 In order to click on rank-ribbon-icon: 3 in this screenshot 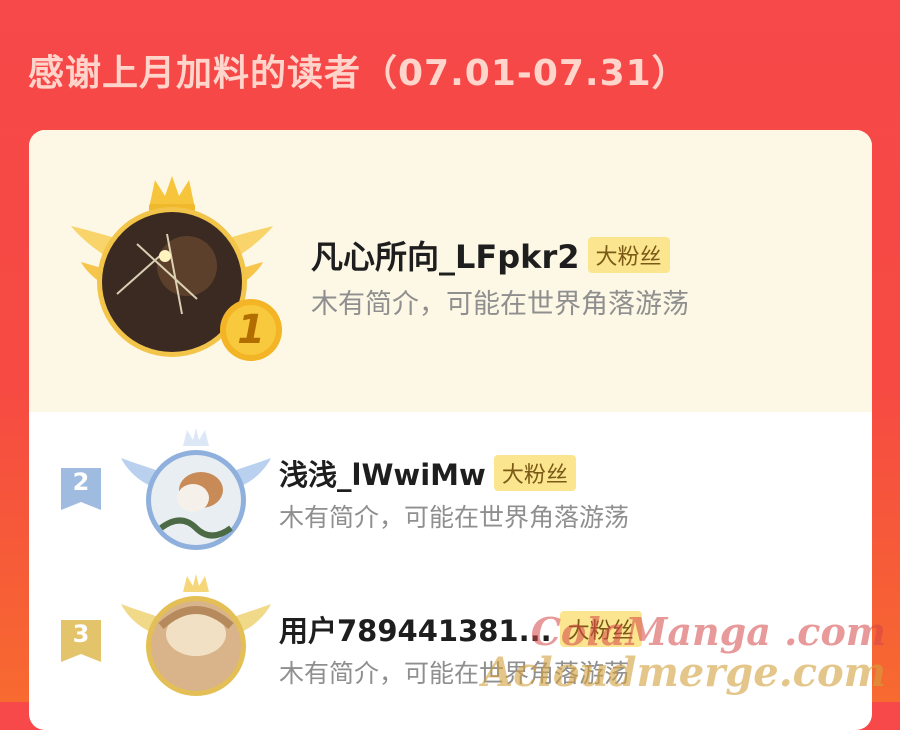, I will do `click(81, 643)`.